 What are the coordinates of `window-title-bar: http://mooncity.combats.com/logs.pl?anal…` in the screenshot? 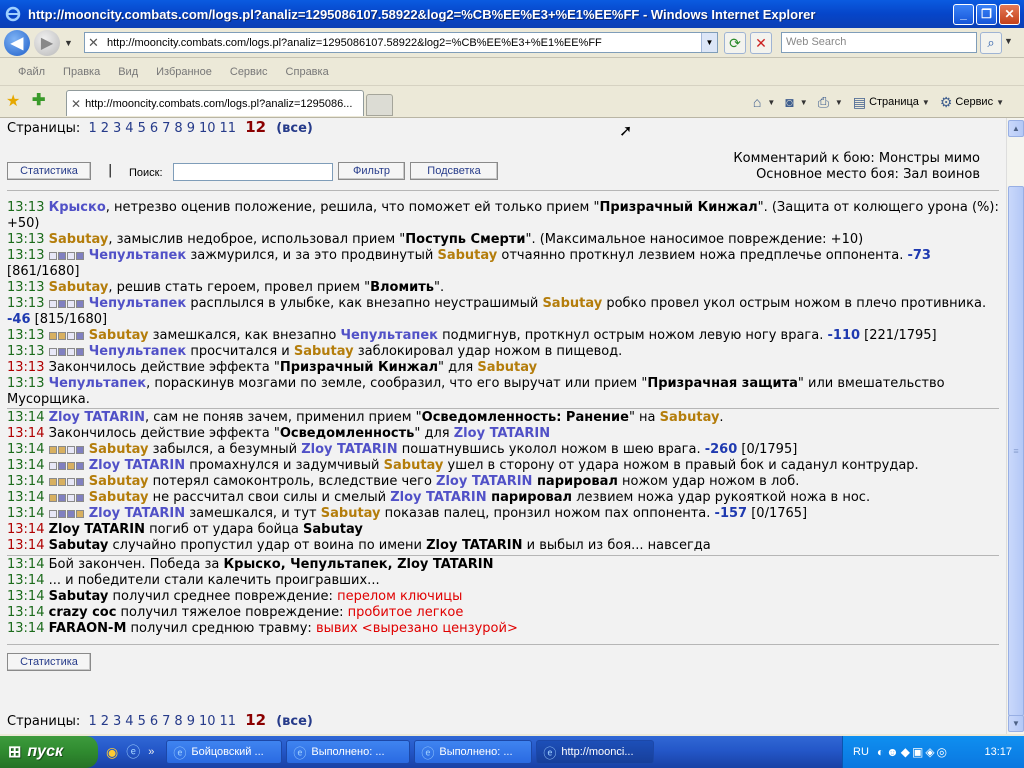 It's located at (512, 14).